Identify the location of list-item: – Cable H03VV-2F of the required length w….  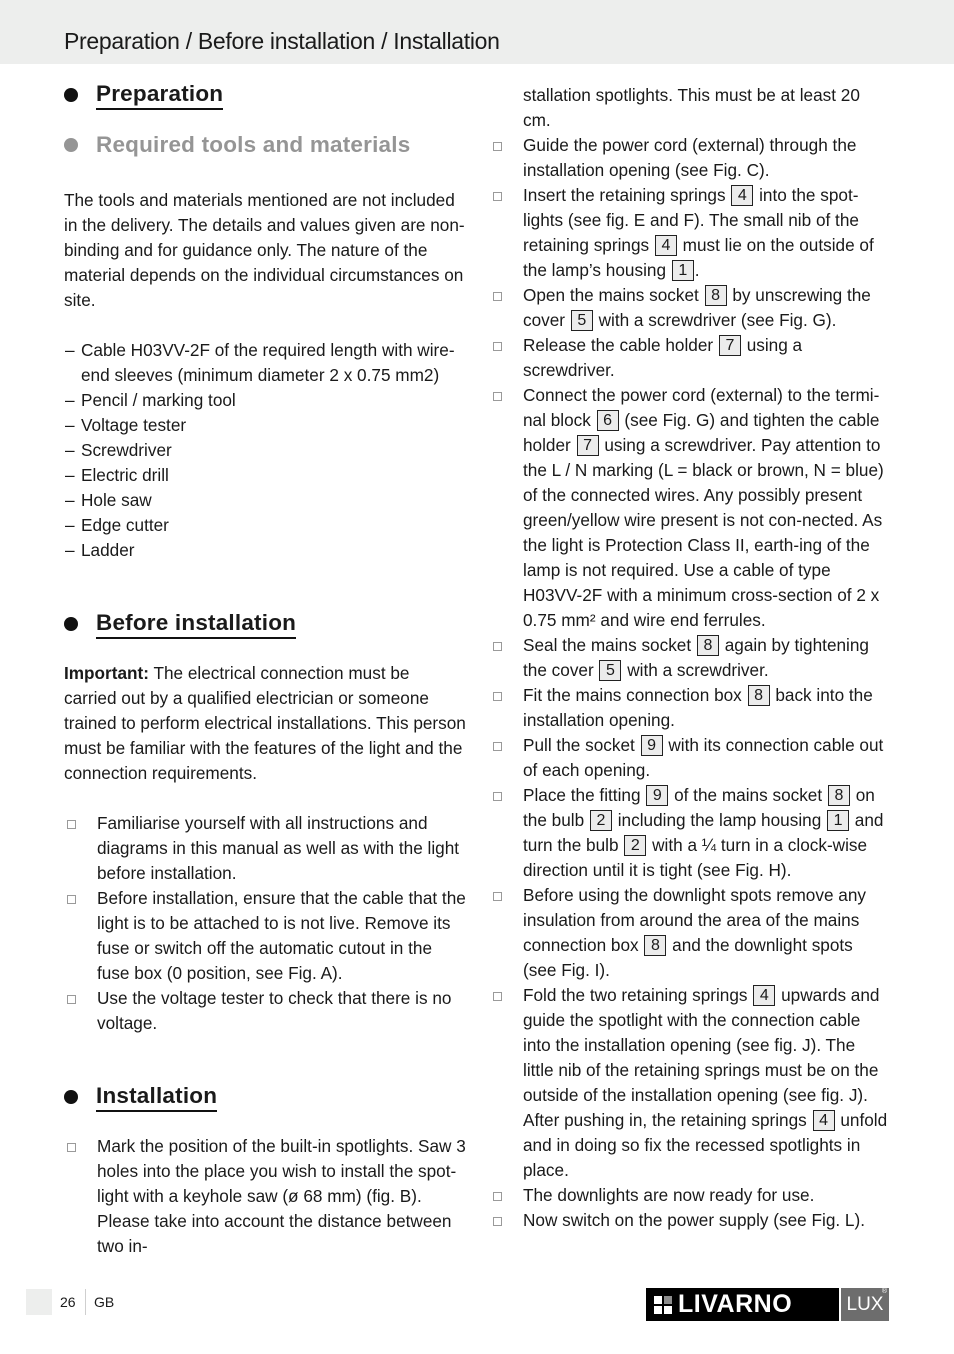
(260, 362).